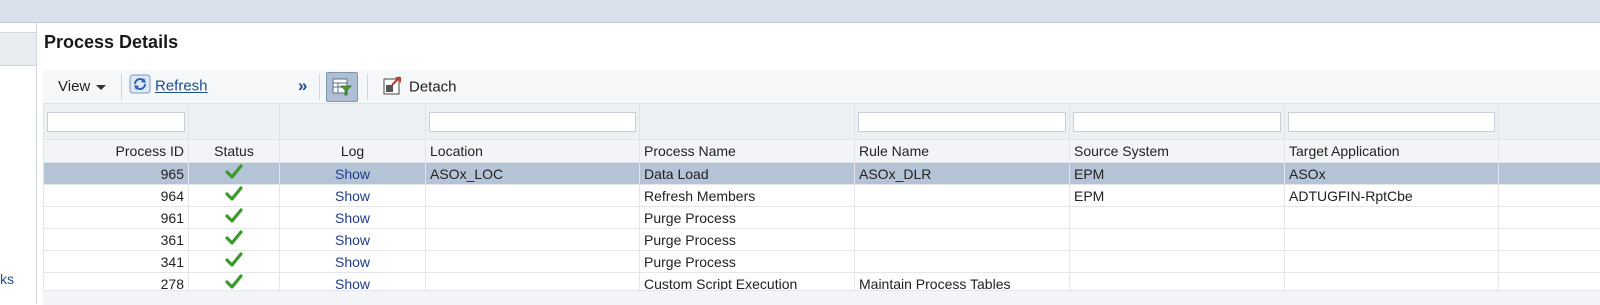  I want to click on table-row: 961 Show Purge Process, so click(822, 218).